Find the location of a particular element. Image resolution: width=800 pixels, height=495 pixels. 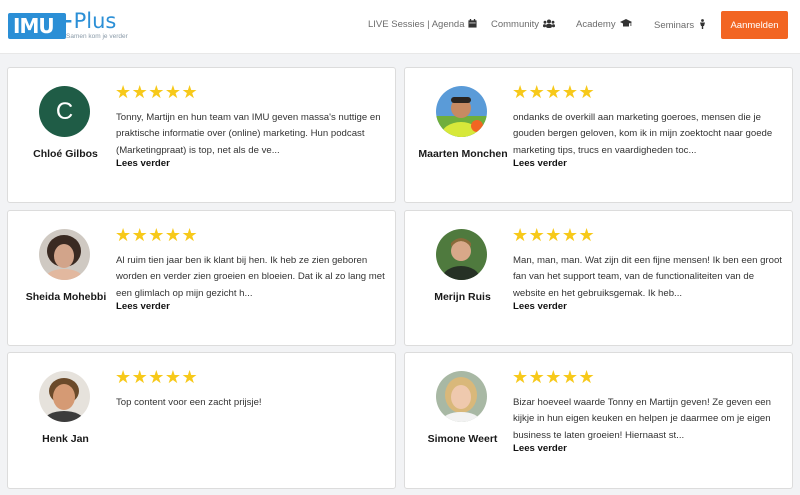

reviewer-name: Chloé Gilbos is located at coordinates (65, 154).